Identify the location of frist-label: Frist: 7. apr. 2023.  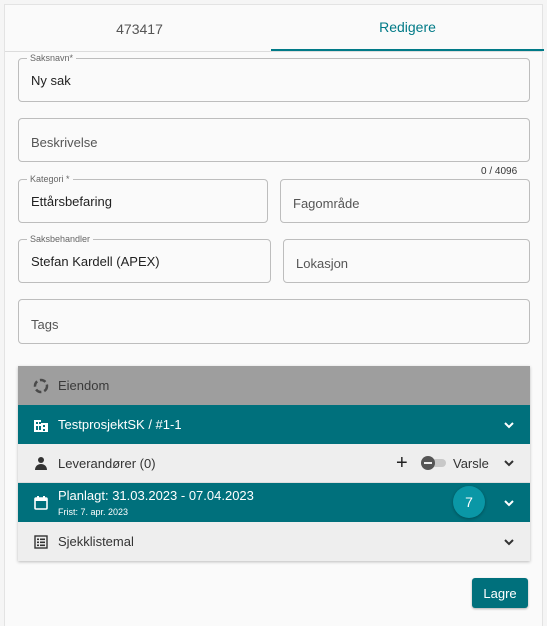
(93, 512).